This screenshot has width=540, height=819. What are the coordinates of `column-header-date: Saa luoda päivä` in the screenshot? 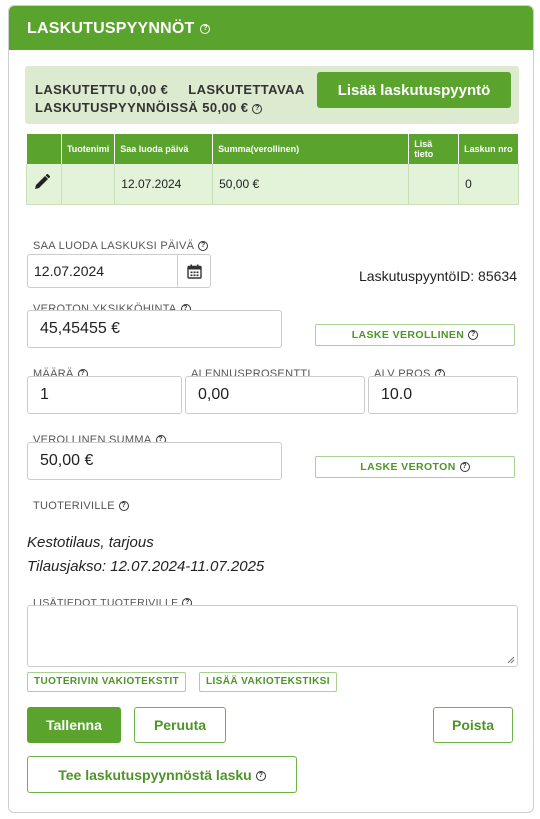 It's located at (164, 149).